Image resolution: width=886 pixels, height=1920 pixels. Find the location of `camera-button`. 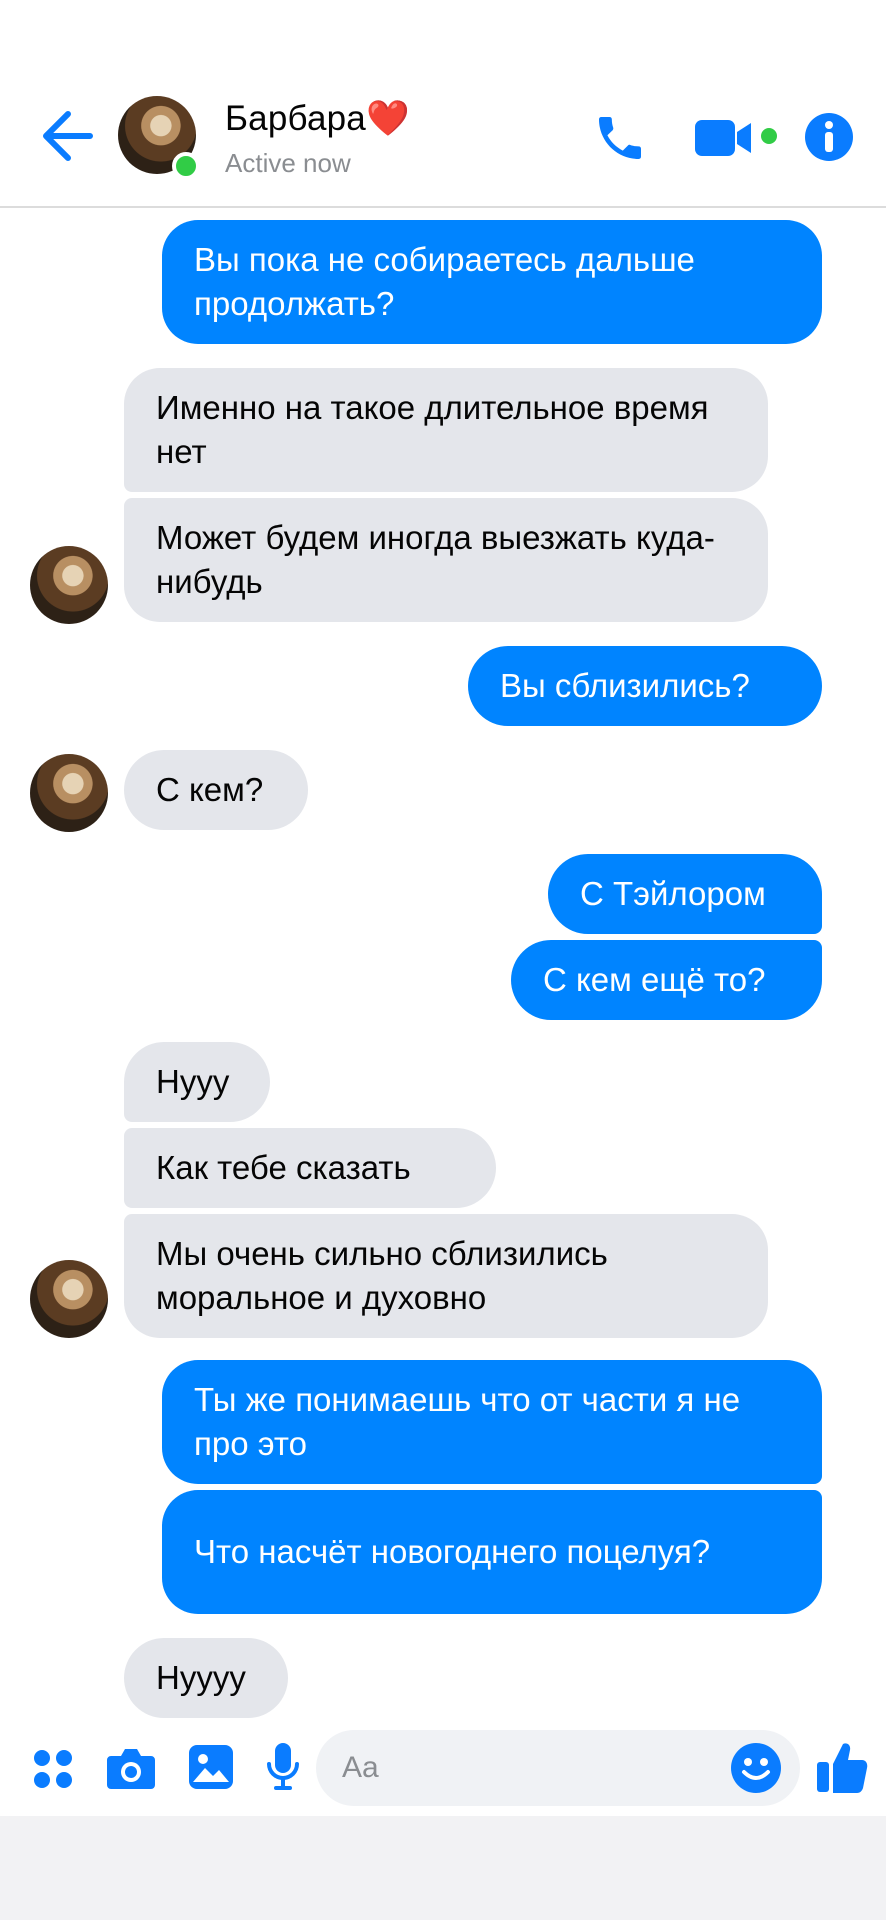

camera-button is located at coordinates (131, 1768).